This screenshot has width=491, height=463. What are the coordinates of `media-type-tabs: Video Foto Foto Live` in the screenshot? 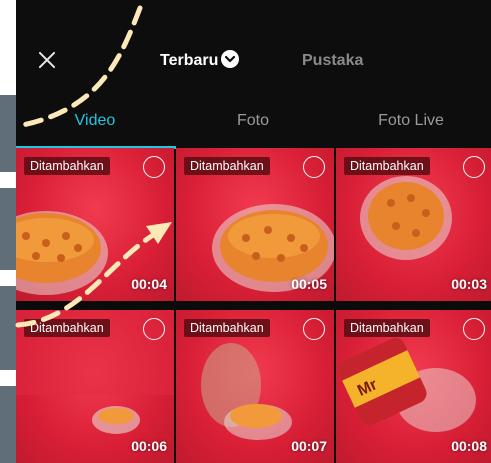 It's located at (253, 121).